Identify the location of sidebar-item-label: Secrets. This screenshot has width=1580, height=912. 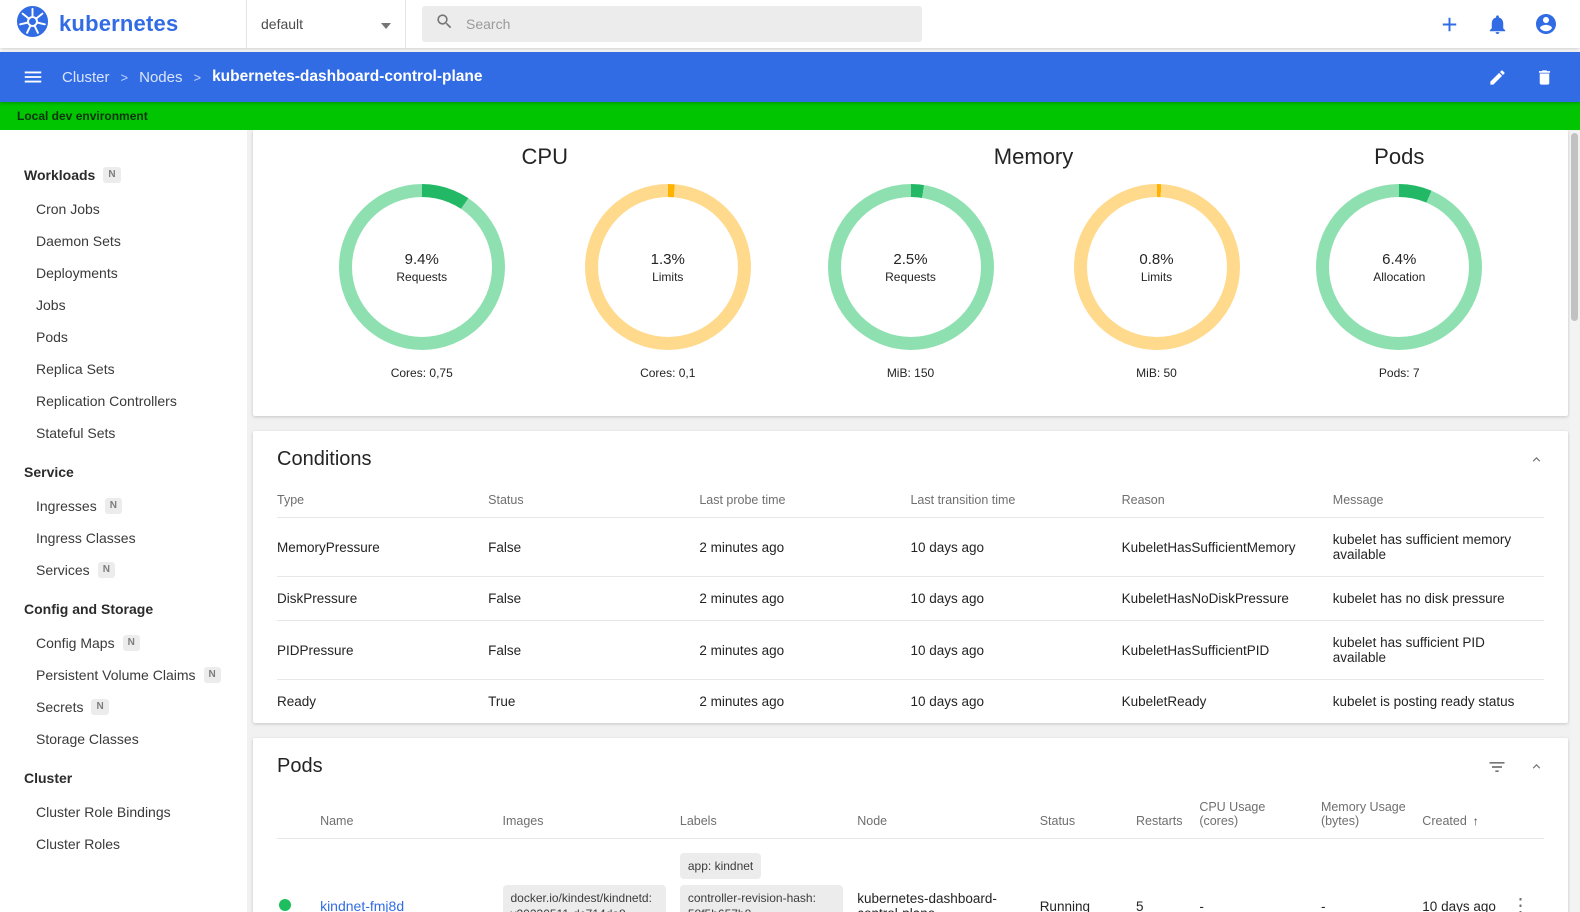
(60, 707).